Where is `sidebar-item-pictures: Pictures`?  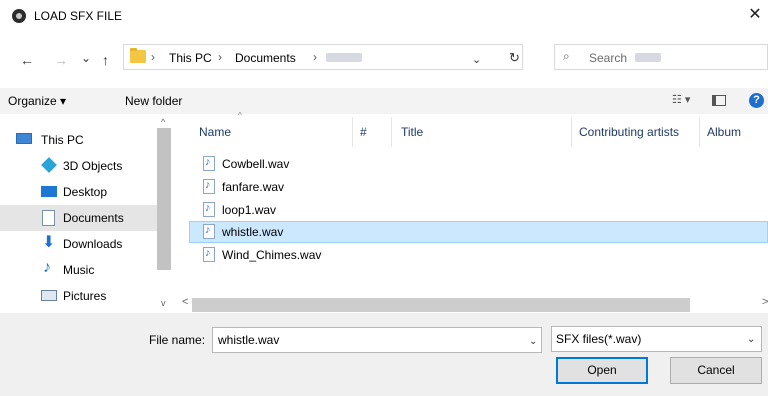
sidebar-item-pictures: Pictures is located at coordinates (78, 296).